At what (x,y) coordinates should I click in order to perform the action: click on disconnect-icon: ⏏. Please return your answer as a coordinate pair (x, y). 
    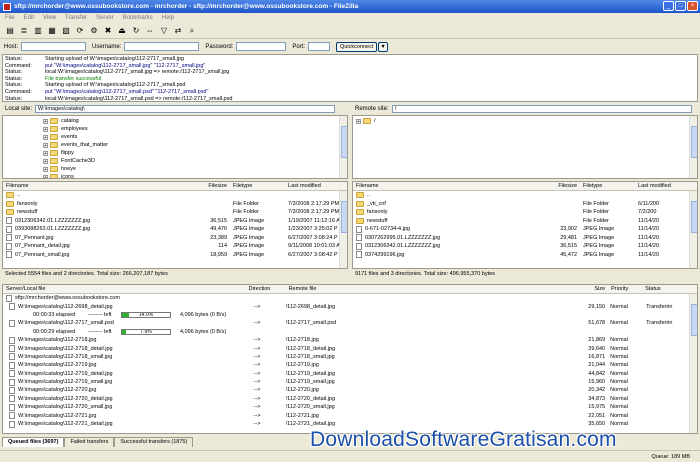
    Looking at the image, I should click on (122, 31).